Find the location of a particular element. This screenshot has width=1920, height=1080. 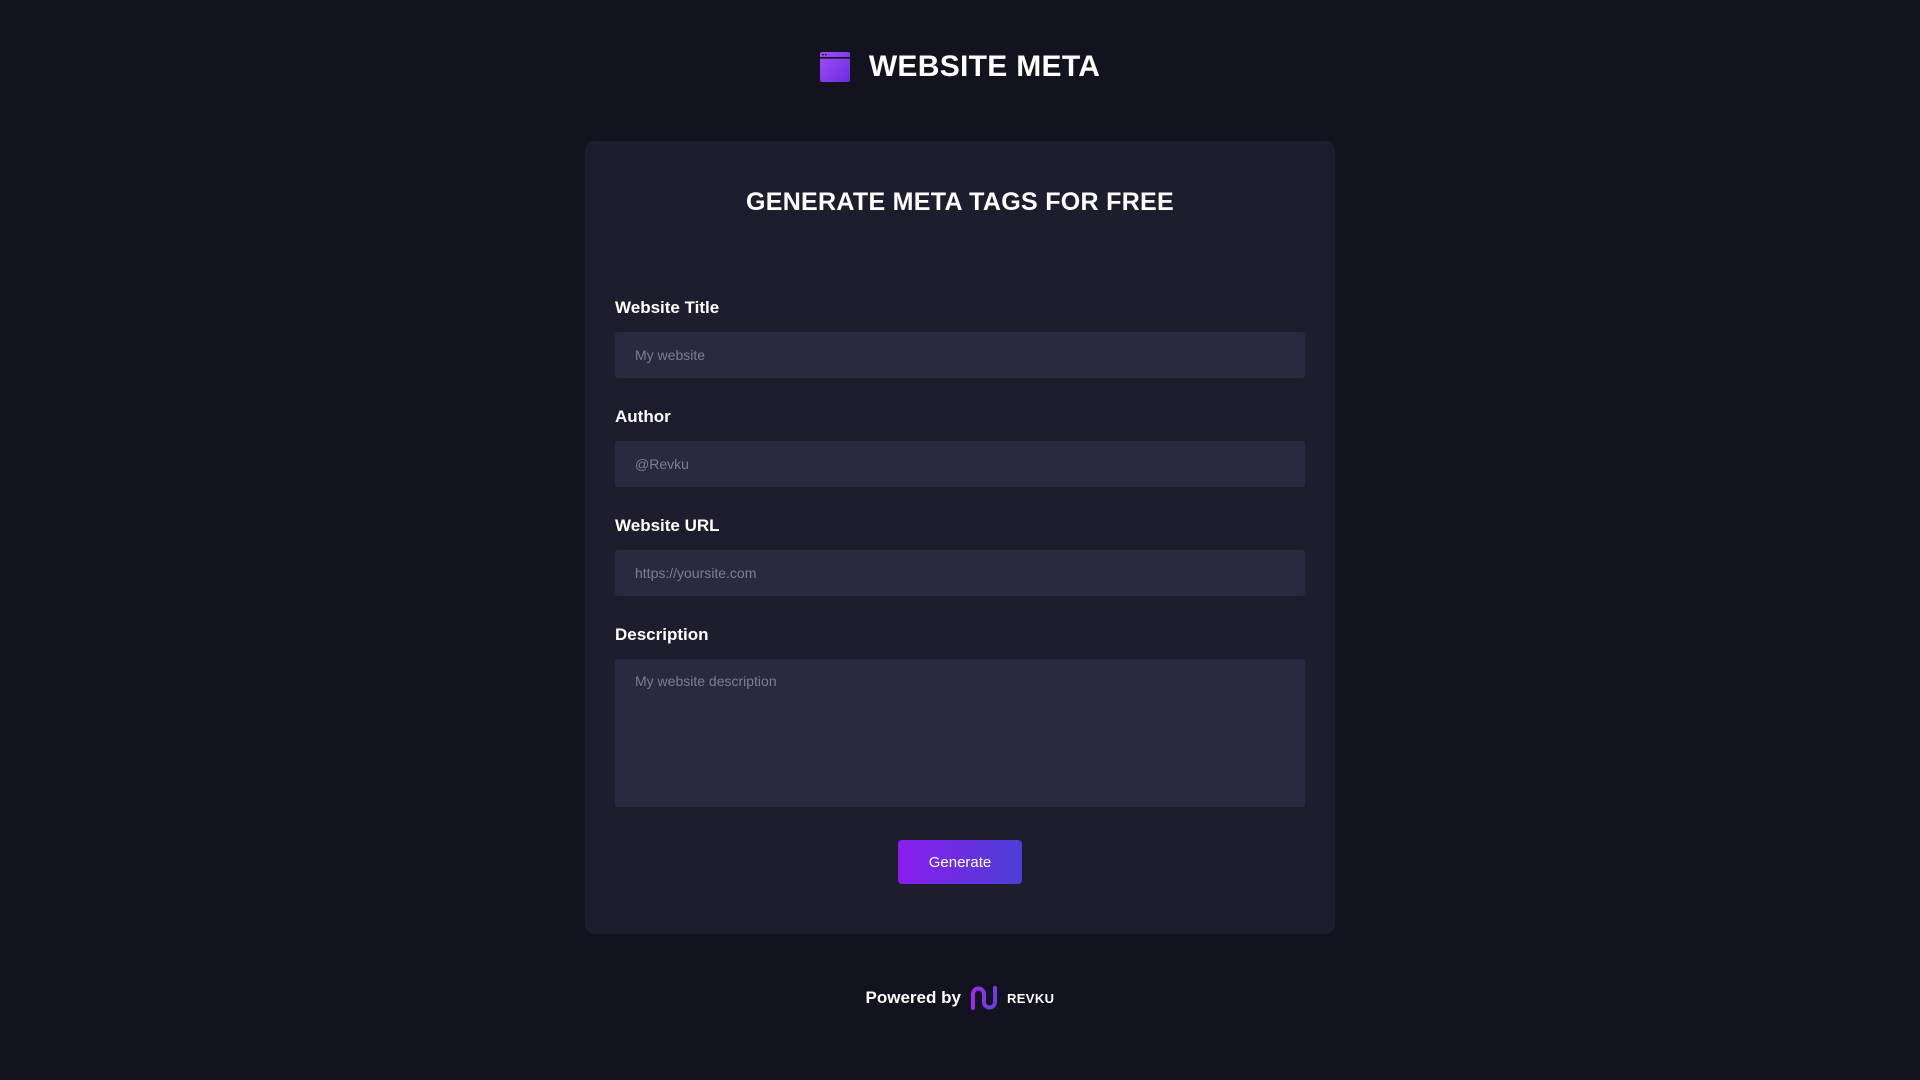

generate-button: Generate is located at coordinates (960, 862).